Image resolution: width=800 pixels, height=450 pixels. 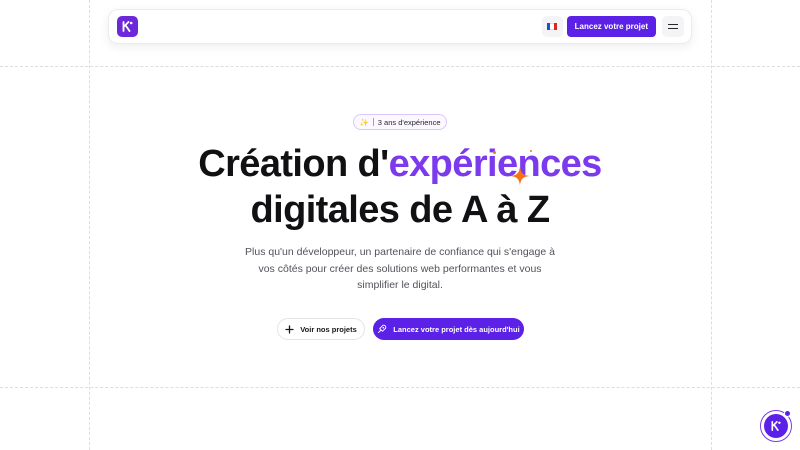 I want to click on view-projects-label: Voir nos projets, so click(x=328, y=329).